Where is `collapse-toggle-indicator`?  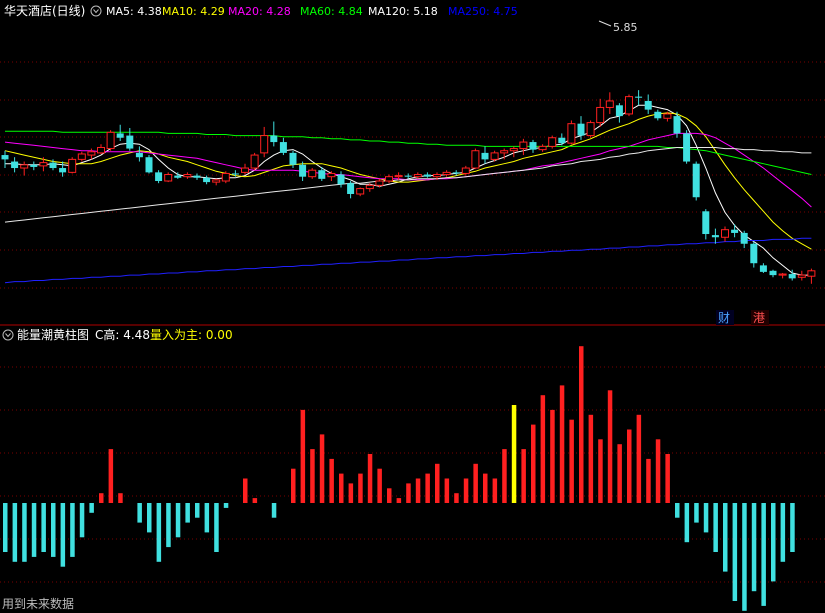
collapse-toggle-indicator is located at coordinates (8, 335).